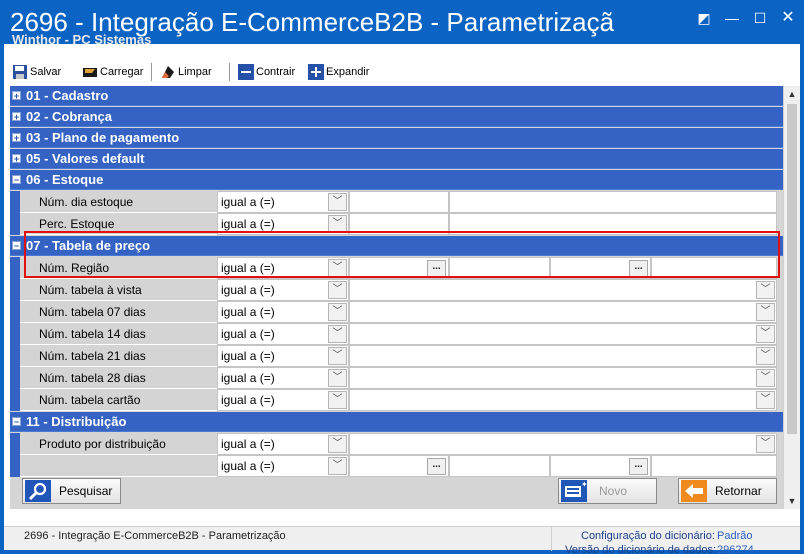 The image size is (804, 556). I want to click on toolbar-separator, so click(151, 72).